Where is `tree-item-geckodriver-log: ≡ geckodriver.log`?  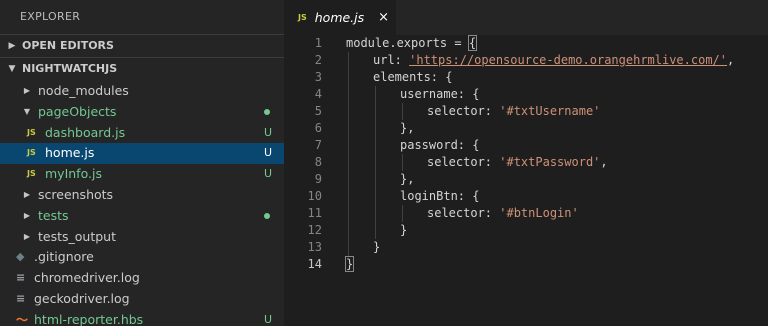
tree-item-geckodriver-log: ≡ geckodriver.log is located at coordinates (142, 299).